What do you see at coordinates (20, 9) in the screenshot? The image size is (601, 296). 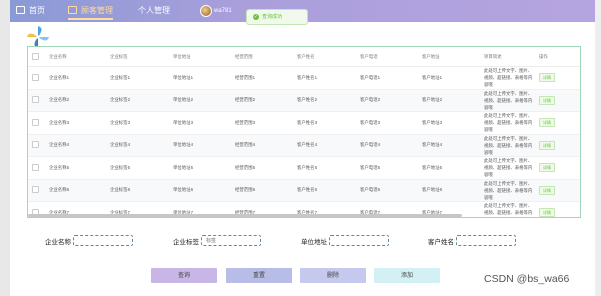 I see `home-icon` at bounding box center [20, 9].